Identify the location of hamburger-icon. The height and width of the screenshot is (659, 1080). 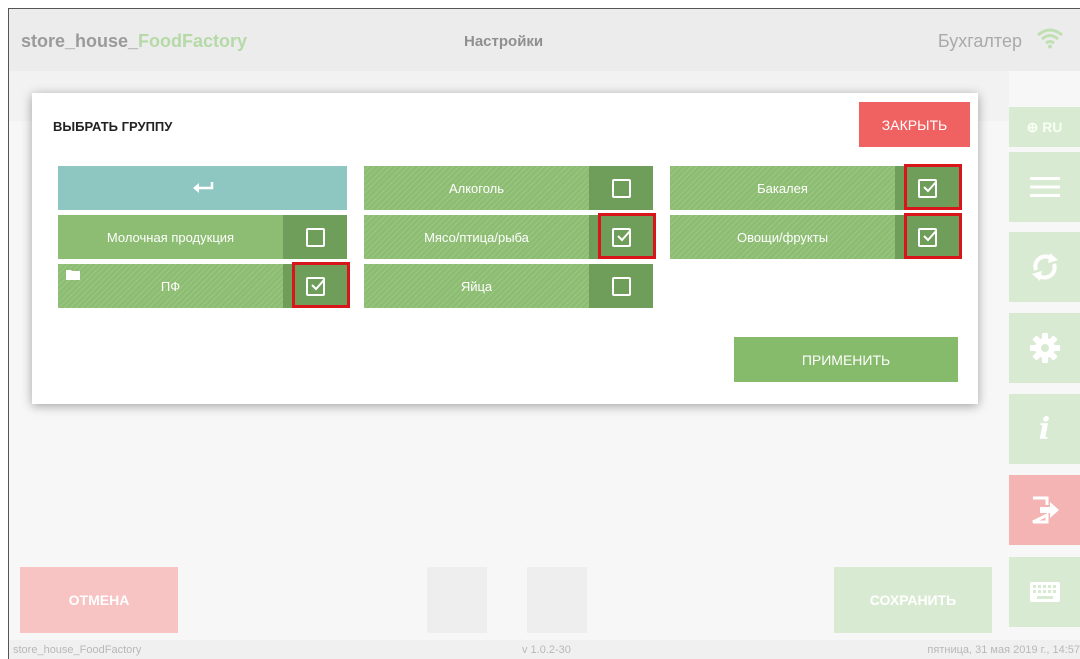
(1044, 187).